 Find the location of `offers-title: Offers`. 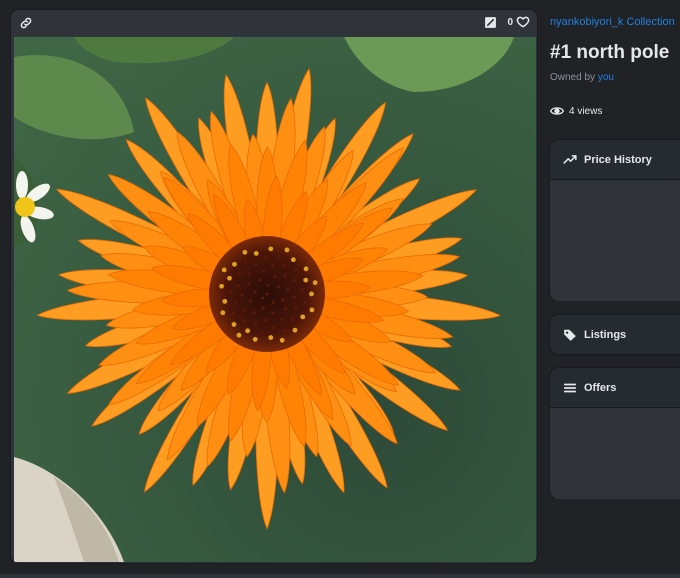

offers-title: Offers is located at coordinates (600, 387).